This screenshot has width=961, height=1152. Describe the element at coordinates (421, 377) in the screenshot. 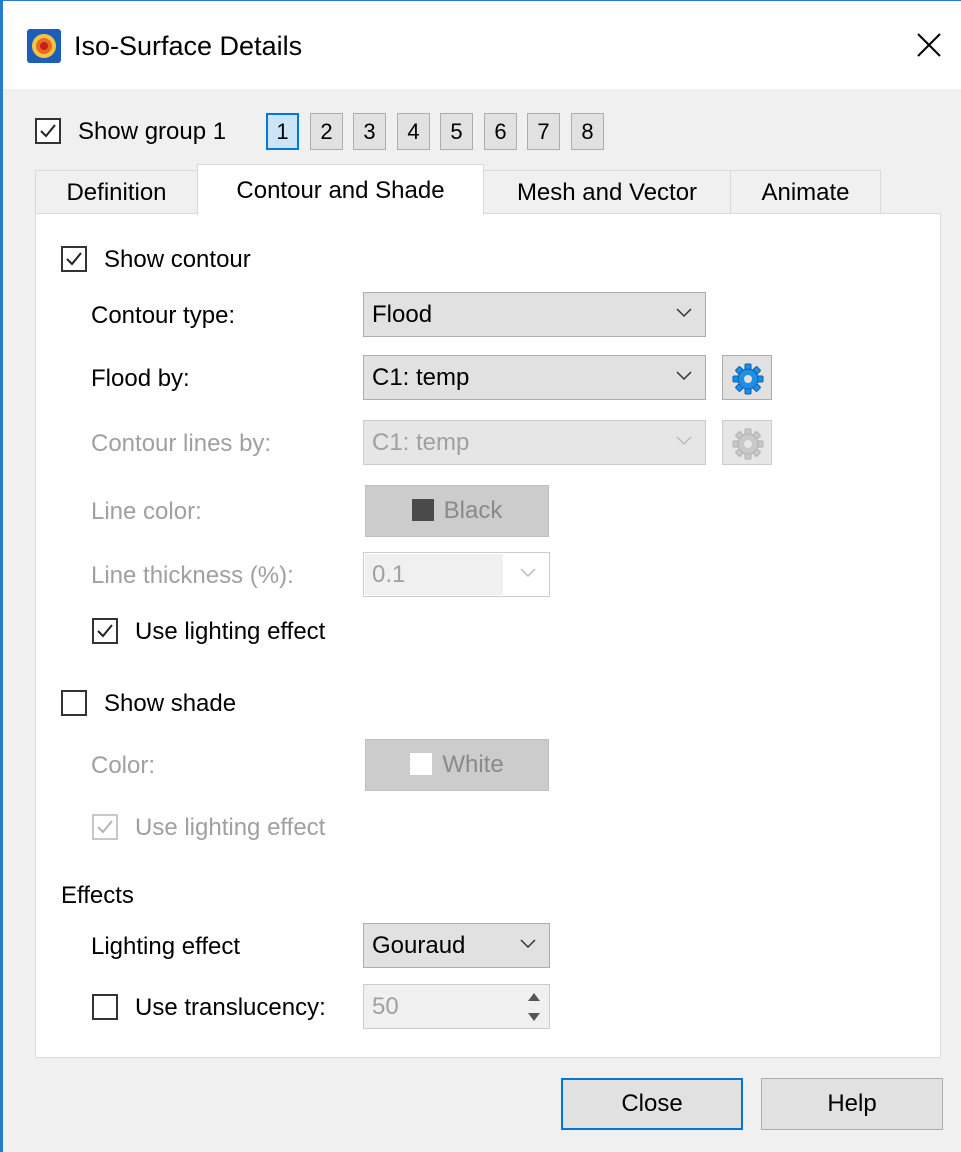

I see `flood-by-value: C1: temp` at that location.